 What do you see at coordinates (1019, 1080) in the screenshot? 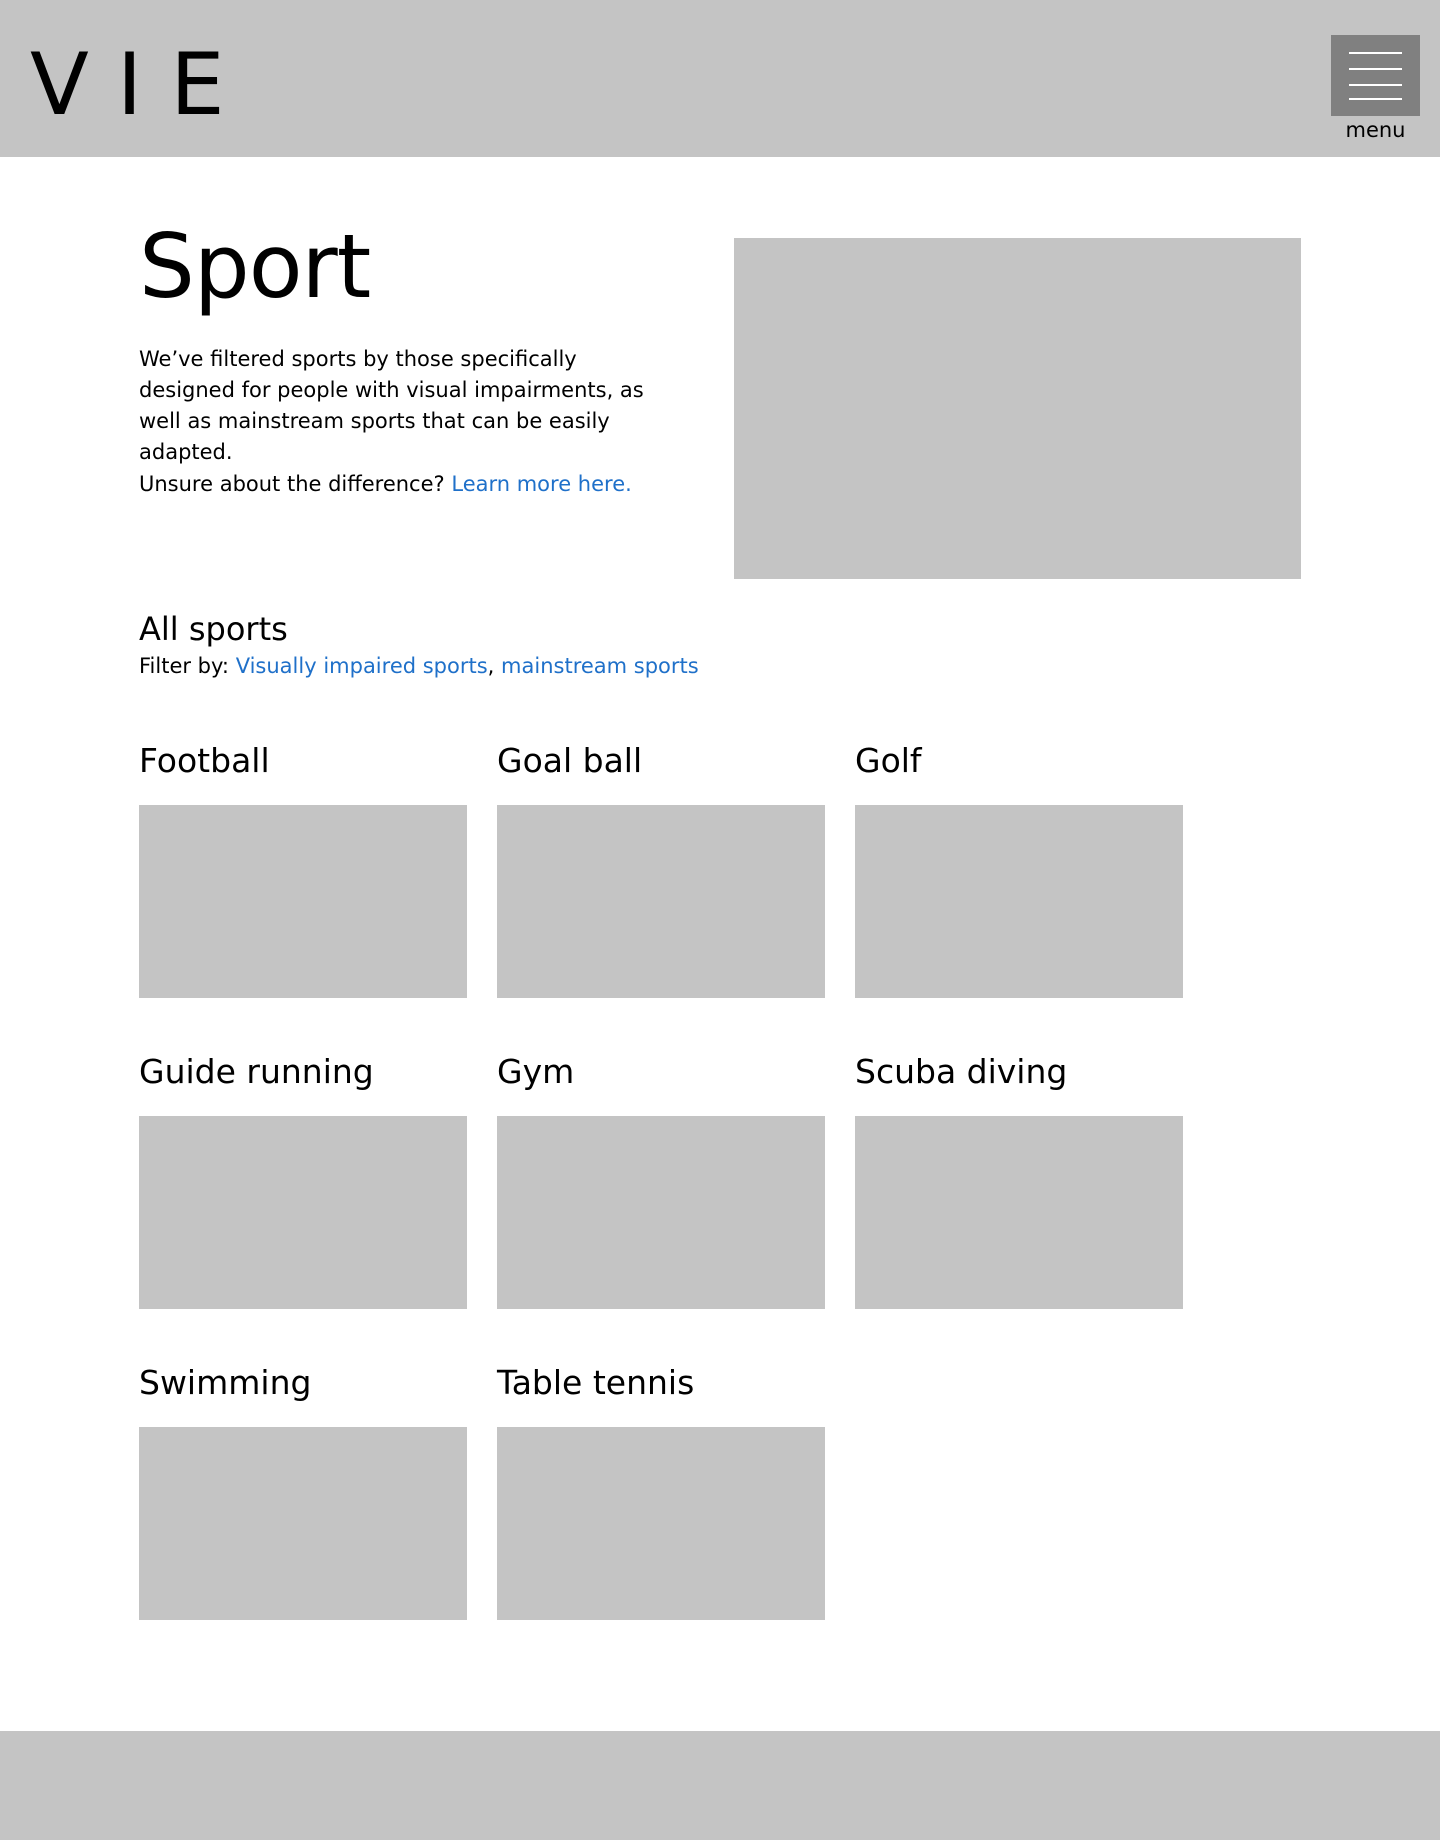
I see `sport-card-title: Scuba diving` at bounding box center [1019, 1080].